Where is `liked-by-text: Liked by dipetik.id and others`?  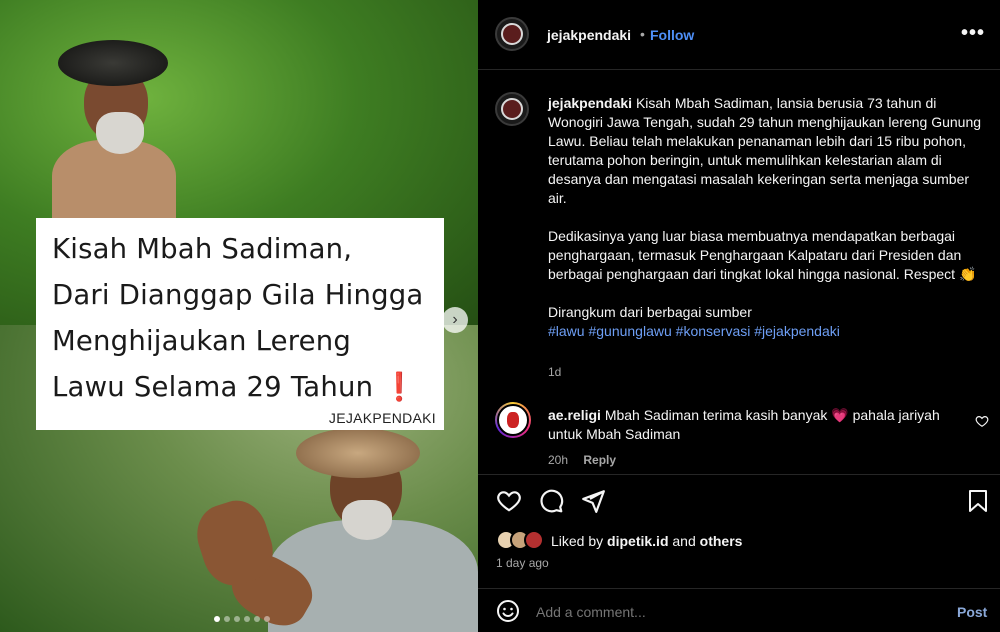
liked-by-text: Liked by dipetik.id and others is located at coordinates (646, 541).